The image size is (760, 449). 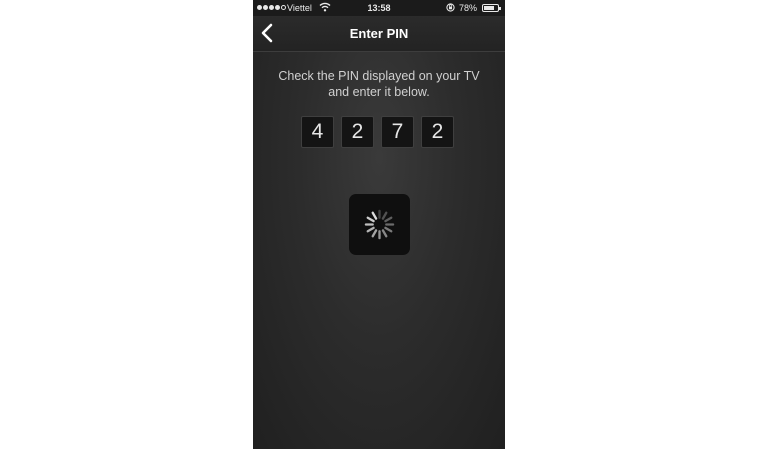 What do you see at coordinates (357, 132) in the screenshot?
I see `pin-digit-2: 2` at bounding box center [357, 132].